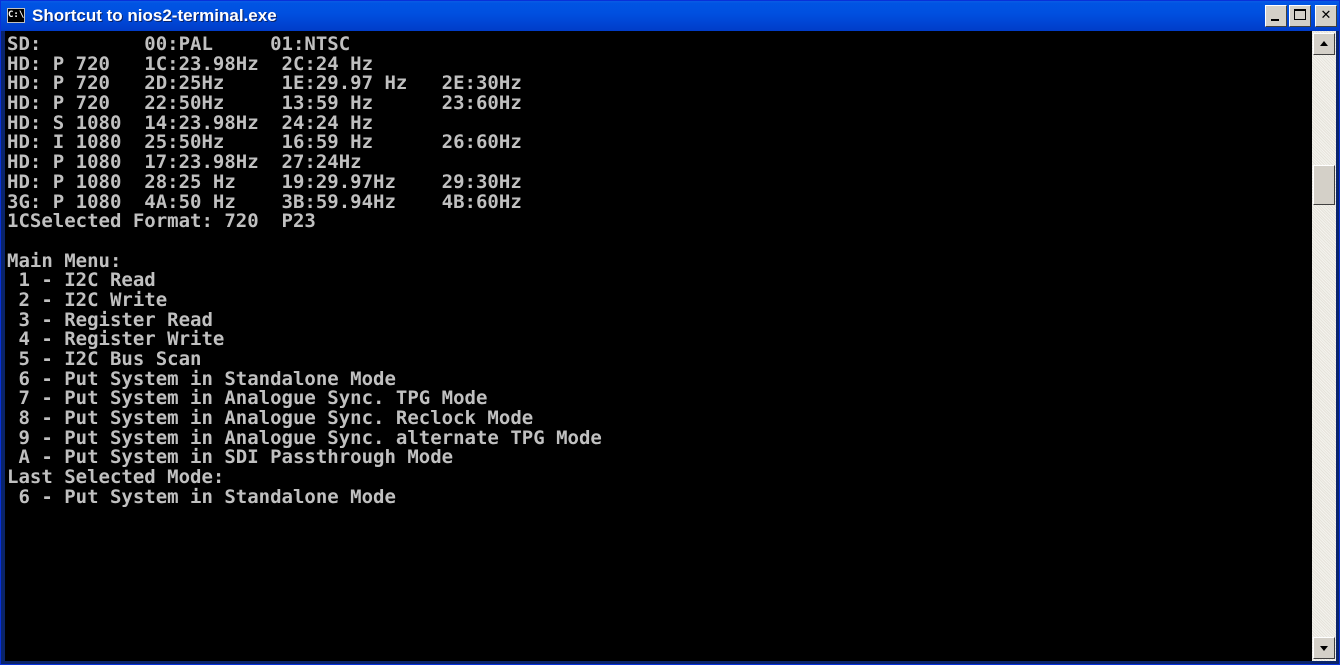 The height and width of the screenshot is (665, 1340). I want to click on minimize-icon, so click(1275, 20).